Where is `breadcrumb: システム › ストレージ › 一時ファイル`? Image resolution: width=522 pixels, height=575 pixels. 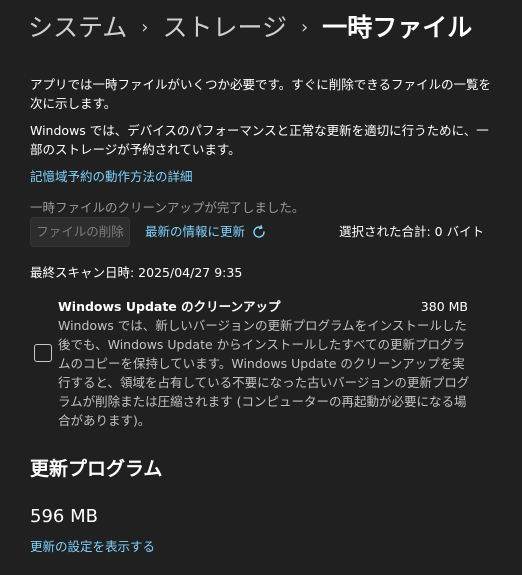 breadcrumb: システム › ストレージ › 一時ファイル is located at coordinates (250, 28).